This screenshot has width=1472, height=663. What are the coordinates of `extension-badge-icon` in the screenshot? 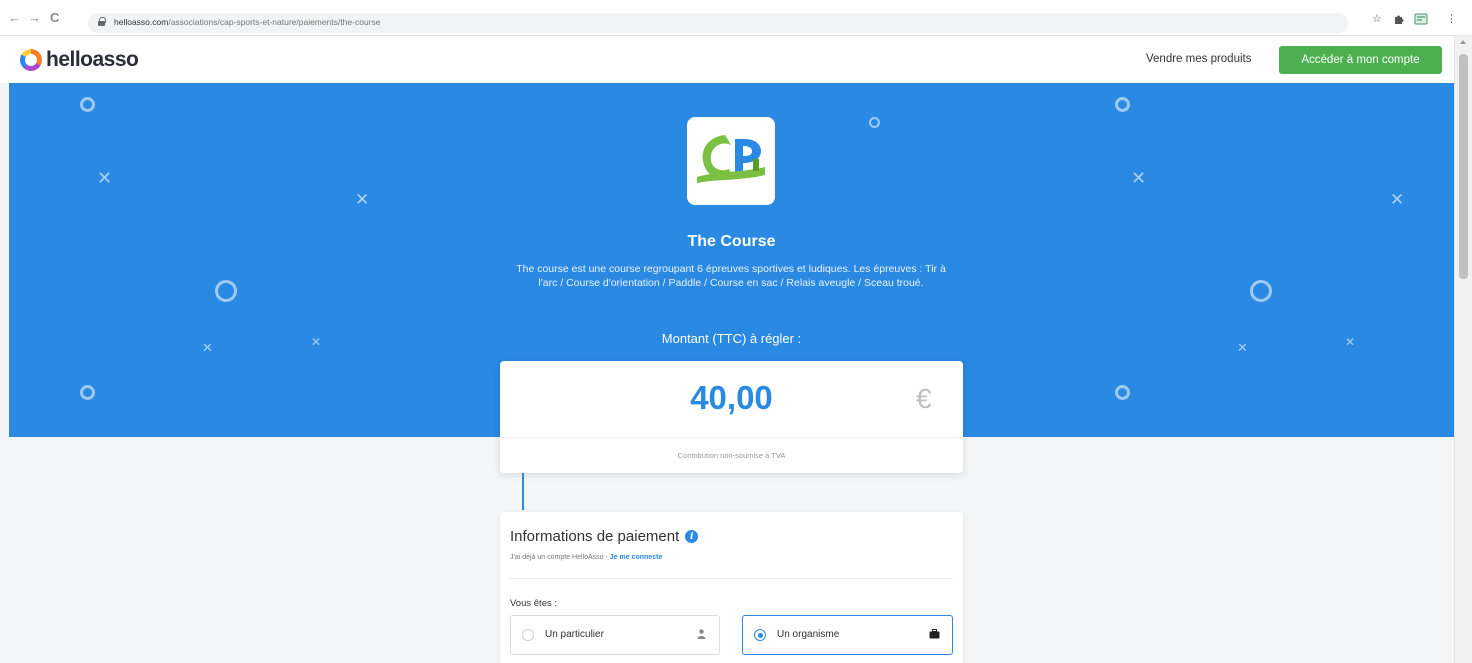 It's located at (1421, 20).